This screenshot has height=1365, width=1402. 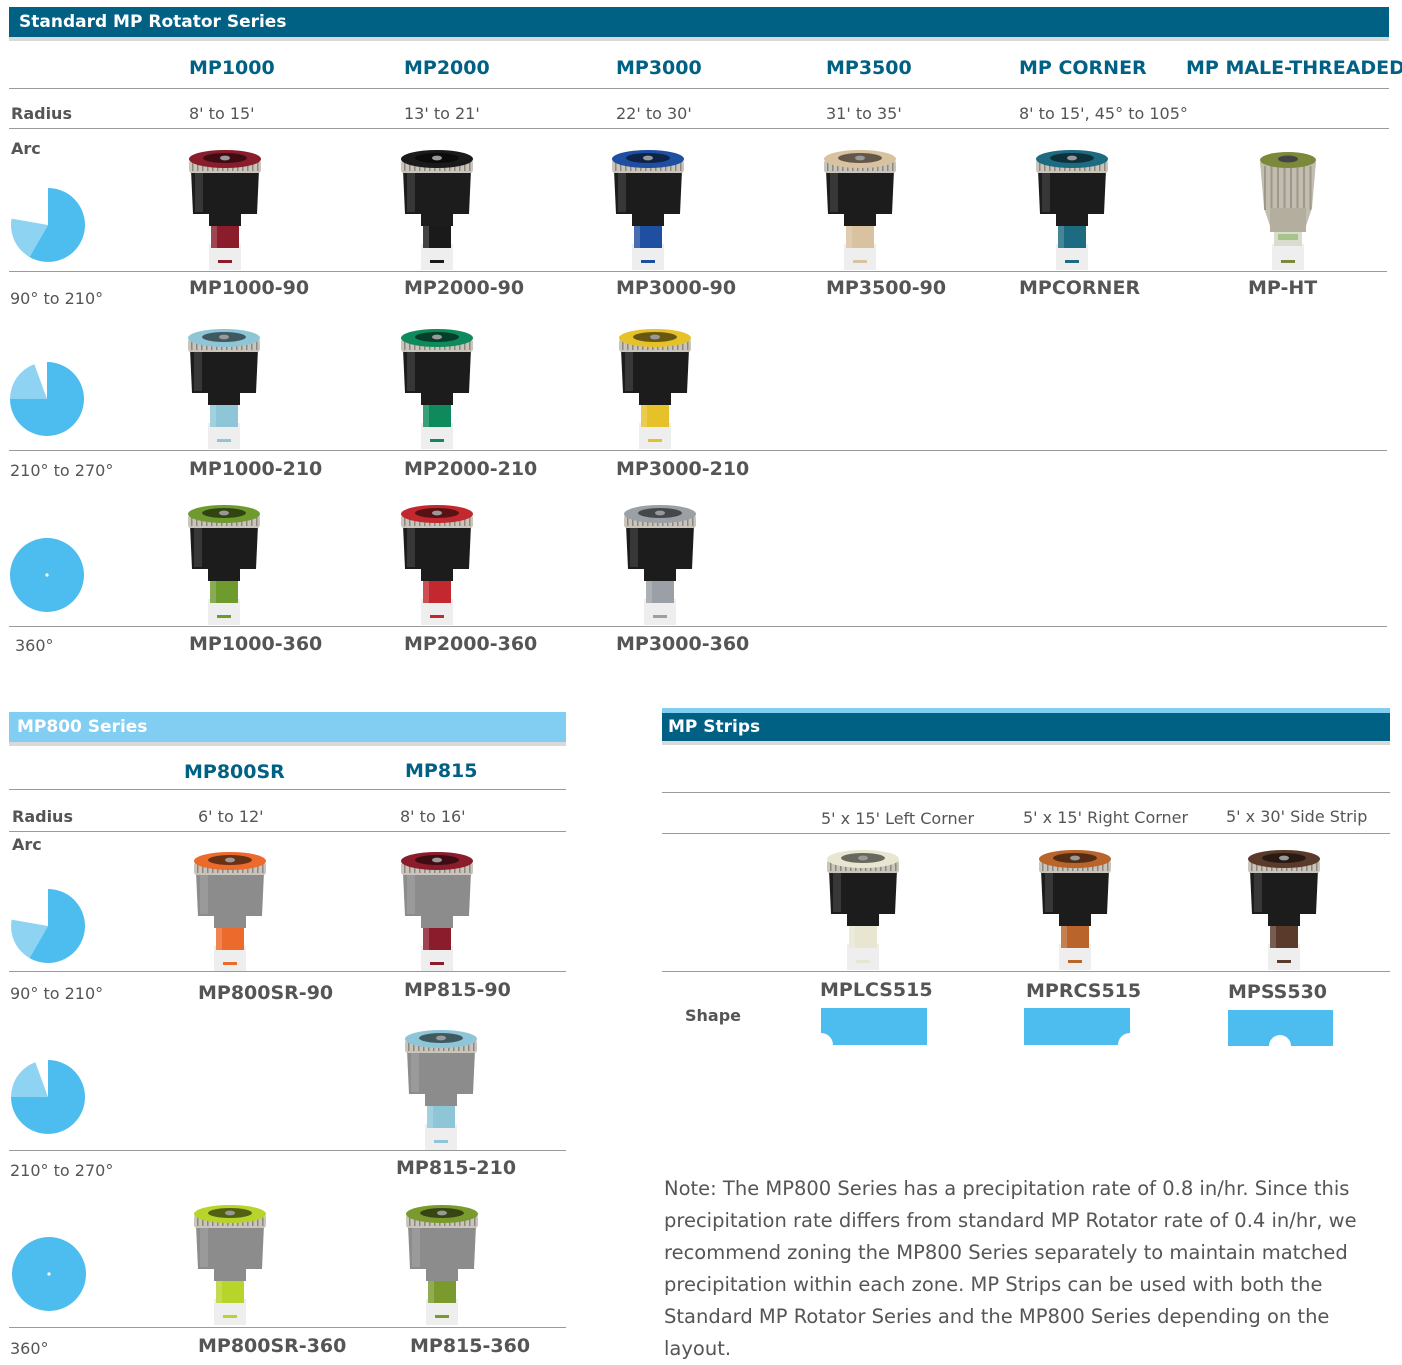 I want to click on model-label: MP2000-210, so click(x=471, y=469).